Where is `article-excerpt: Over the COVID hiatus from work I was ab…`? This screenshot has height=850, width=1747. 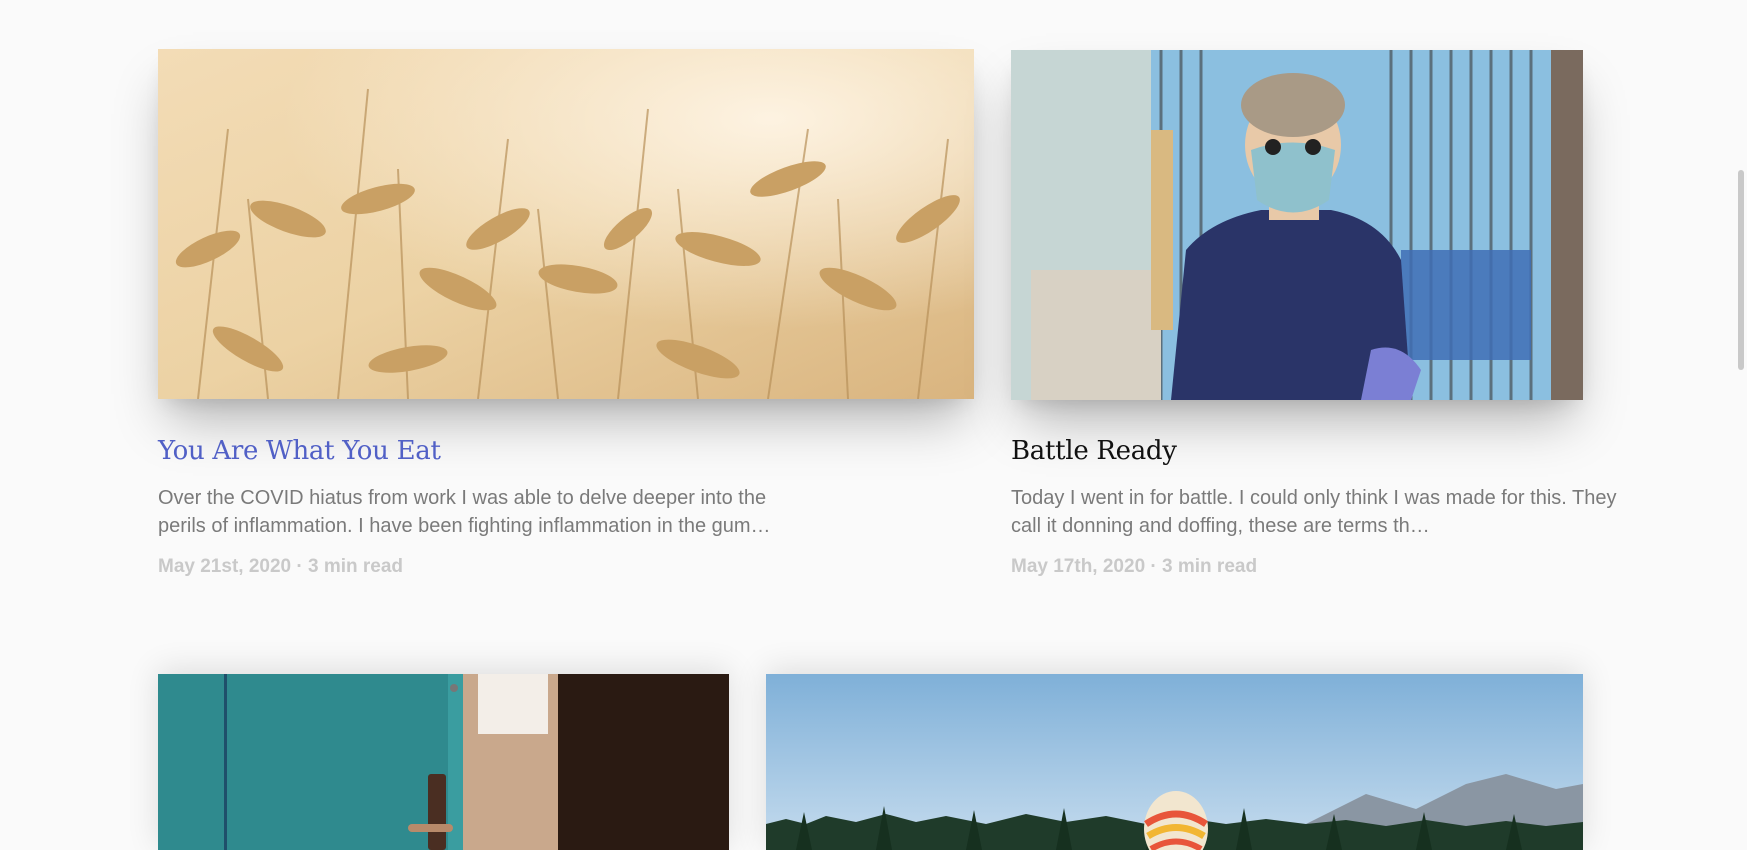 article-excerpt: Over the COVID hiatus from work I was ab… is located at coordinates (464, 512).